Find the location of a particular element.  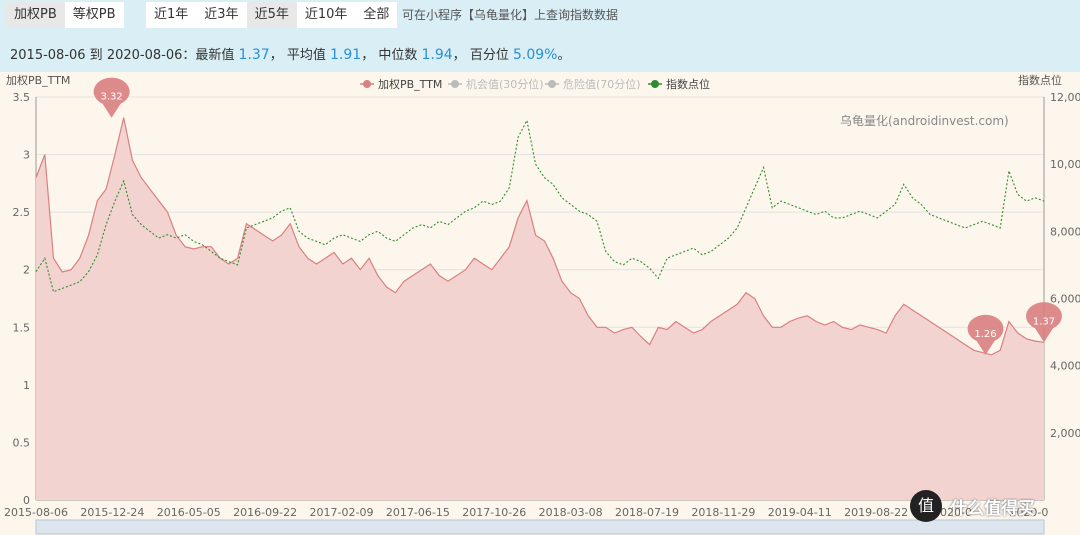

y-tick-left: 1.5 is located at coordinates (22, 327).